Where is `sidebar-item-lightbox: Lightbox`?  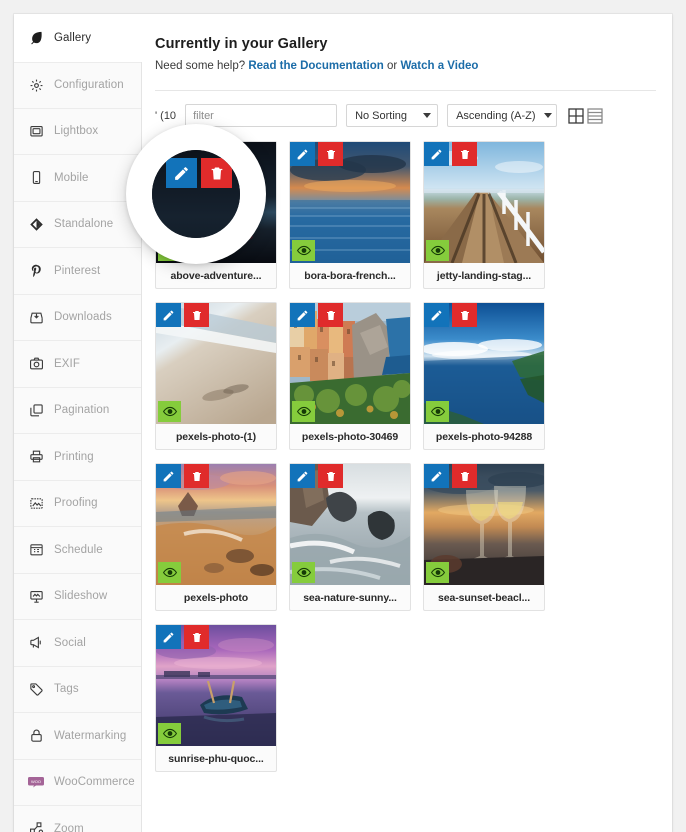
sidebar-item-lightbox: Lightbox is located at coordinates (77, 132).